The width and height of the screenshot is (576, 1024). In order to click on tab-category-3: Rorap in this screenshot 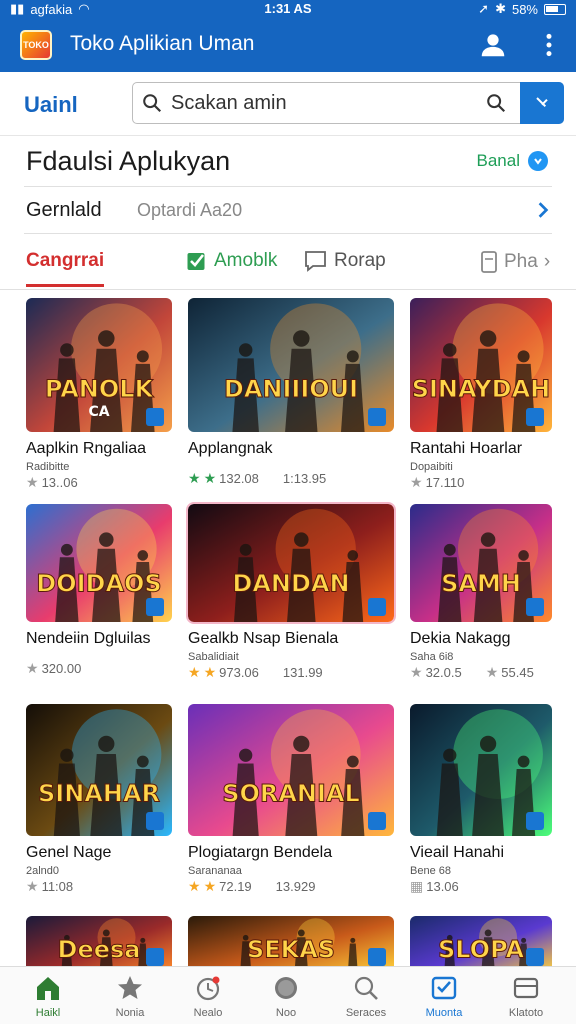, I will do `click(345, 261)`.